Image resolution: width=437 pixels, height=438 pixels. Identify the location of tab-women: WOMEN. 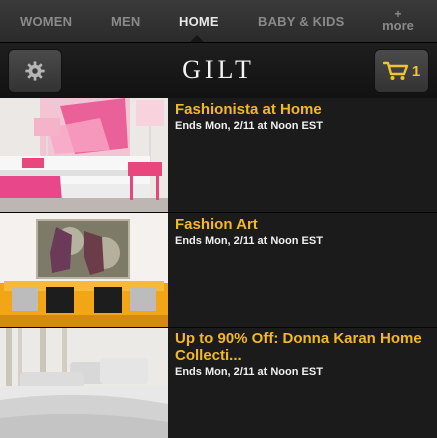
(46, 21).